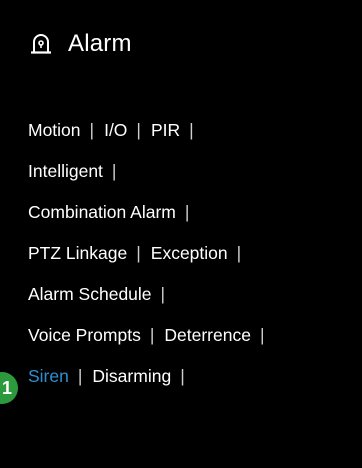 The height and width of the screenshot is (468, 362). Describe the element at coordinates (207, 335) in the screenshot. I see `menu-item-deterrence: Deterrence` at that location.